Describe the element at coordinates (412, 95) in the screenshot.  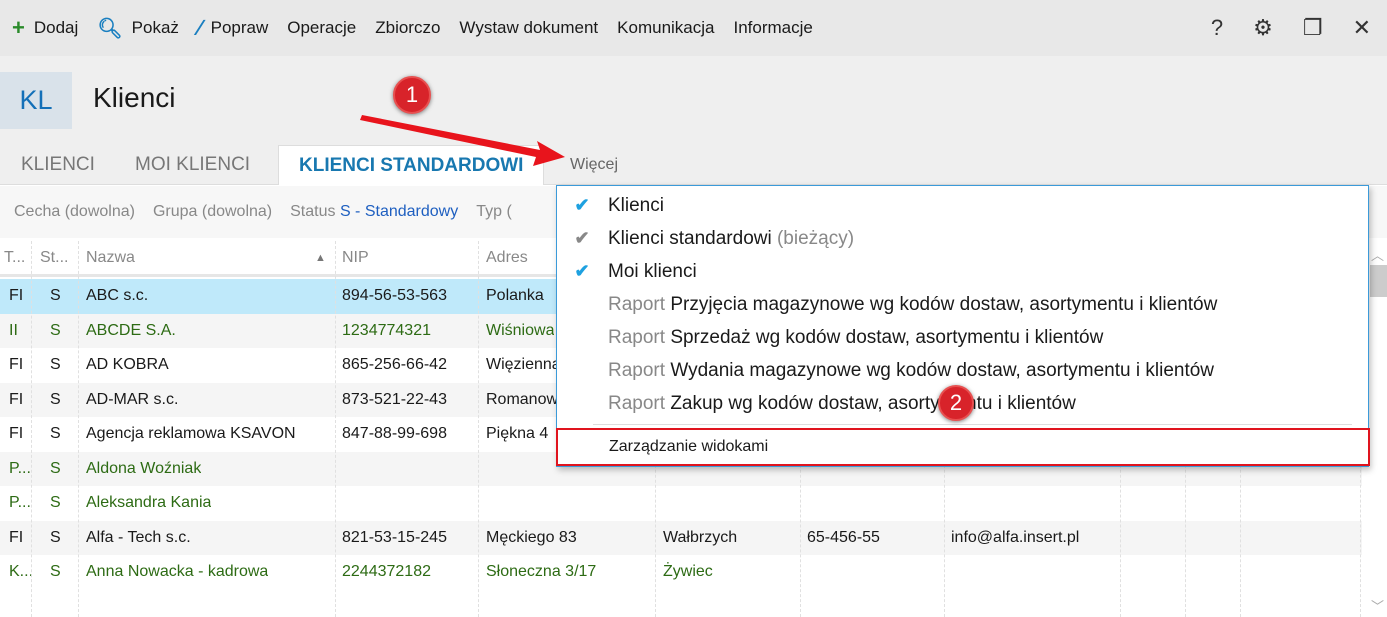
I see `annotation-badge-1: 1` at that location.